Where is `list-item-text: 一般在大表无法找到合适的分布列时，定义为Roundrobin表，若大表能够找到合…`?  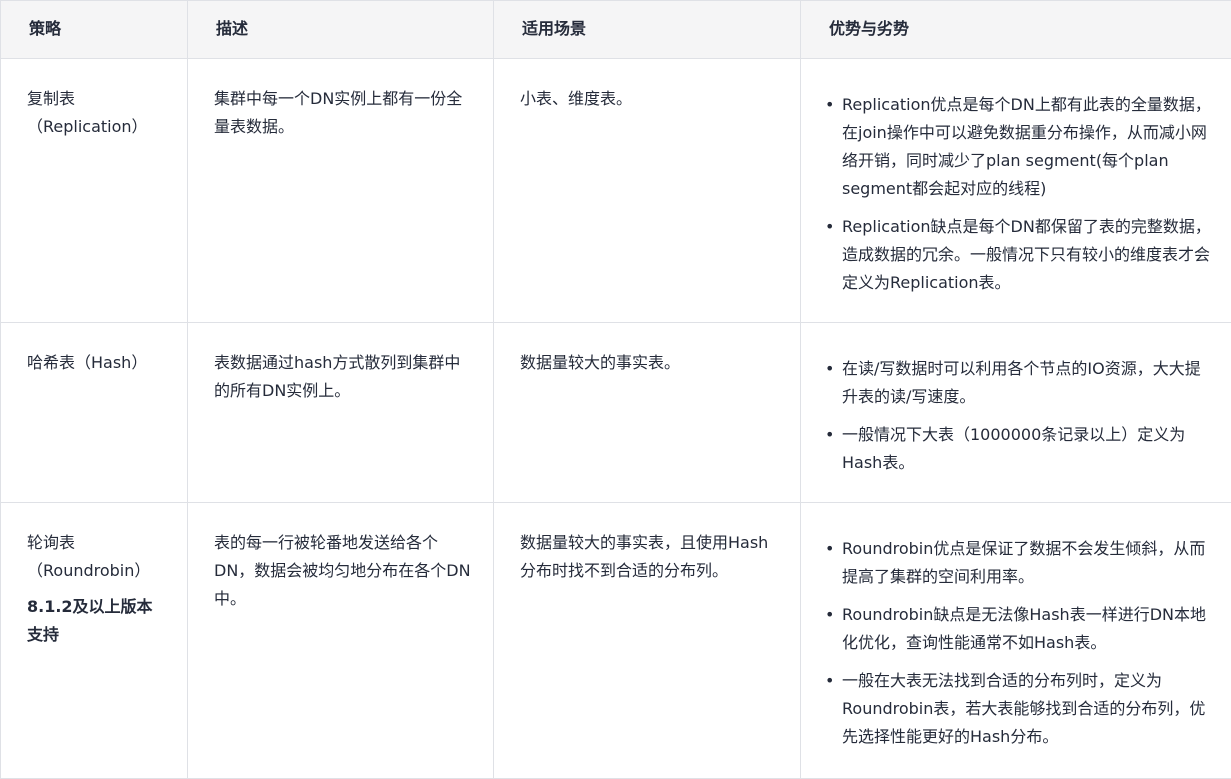
list-item-text: 一般在大表无法找到合适的分布列时，定义为Roundrobin表，若大表能够找到合… is located at coordinates (1023, 708).